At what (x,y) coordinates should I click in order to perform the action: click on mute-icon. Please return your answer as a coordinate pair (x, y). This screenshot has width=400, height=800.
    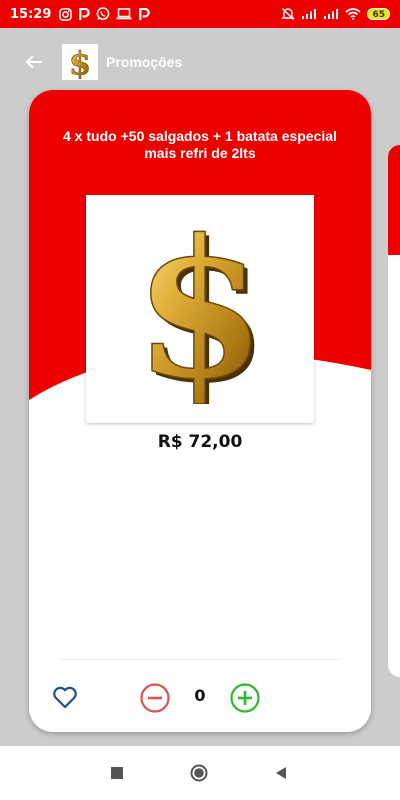
    Looking at the image, I should click on (288, 14).